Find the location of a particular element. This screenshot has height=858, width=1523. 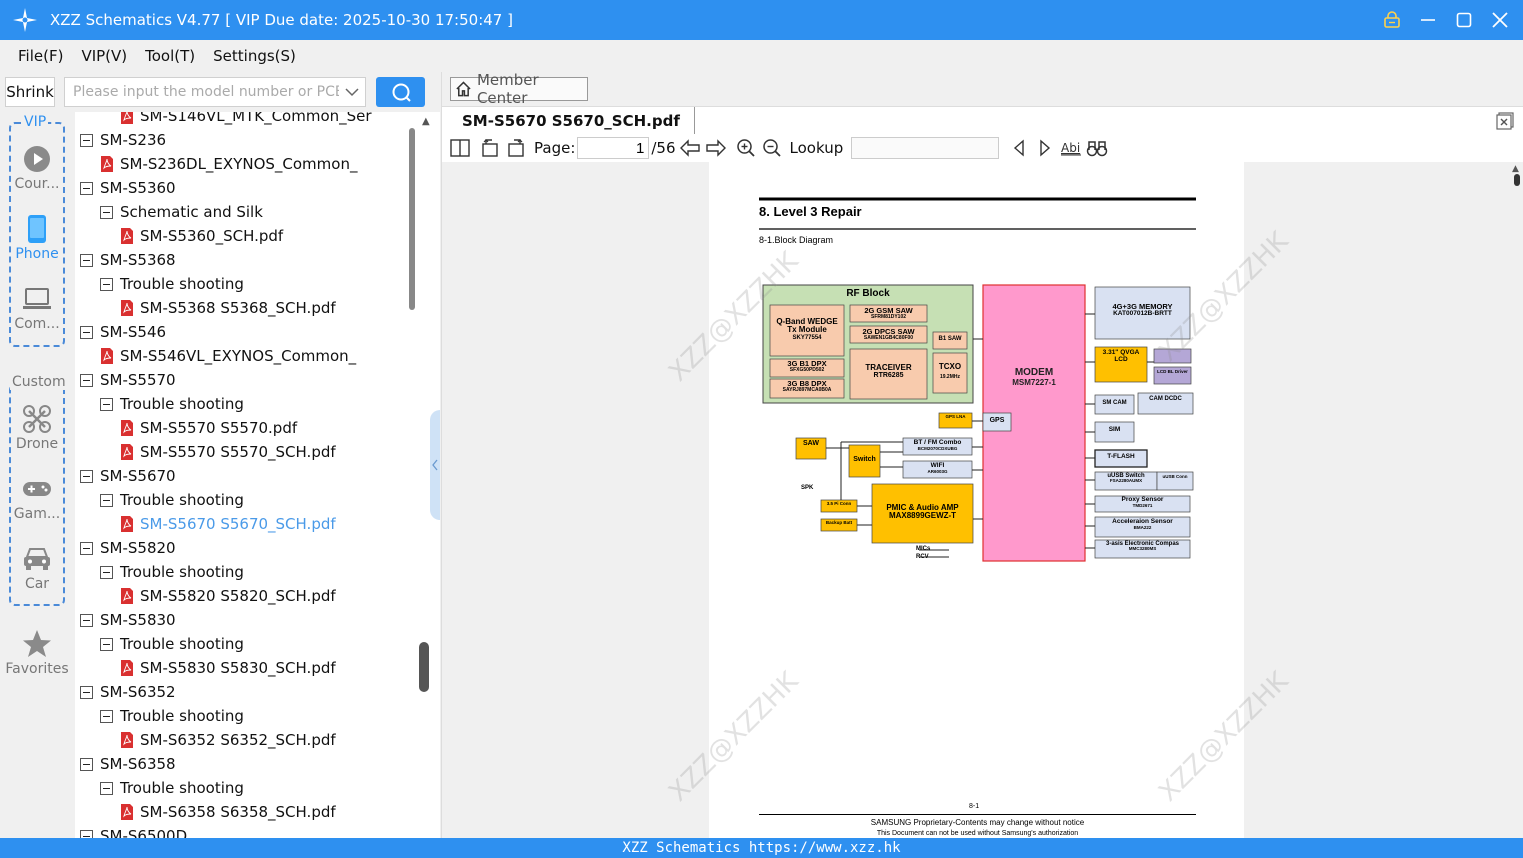

minimize-icon is located at coordinates (1428, 20).